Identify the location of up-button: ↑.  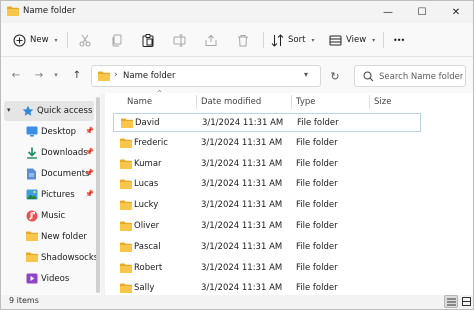
(77, 75).